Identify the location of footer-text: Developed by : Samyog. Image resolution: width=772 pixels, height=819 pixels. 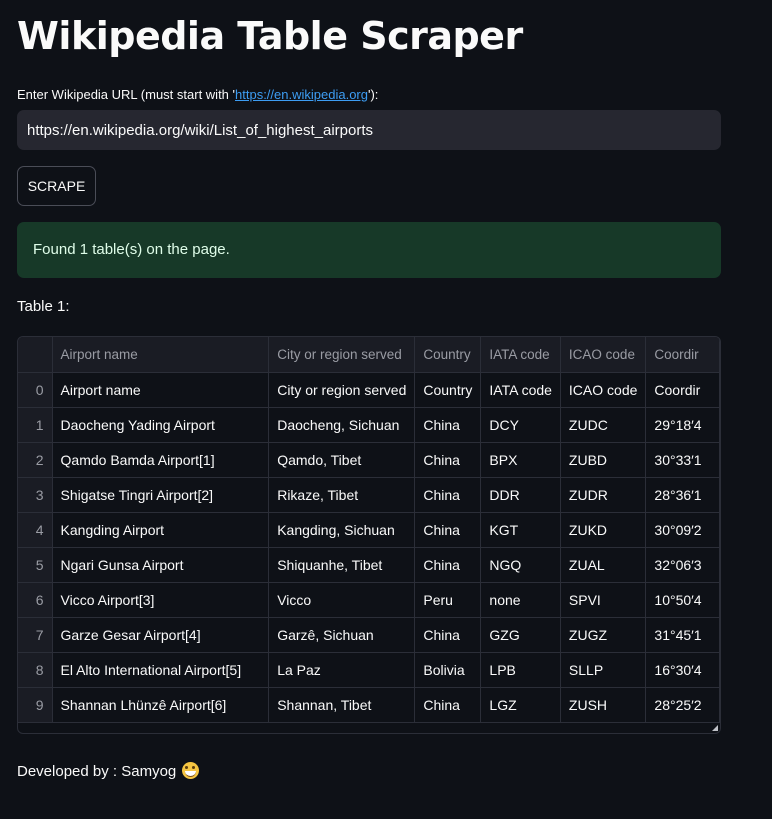
(97, 771).